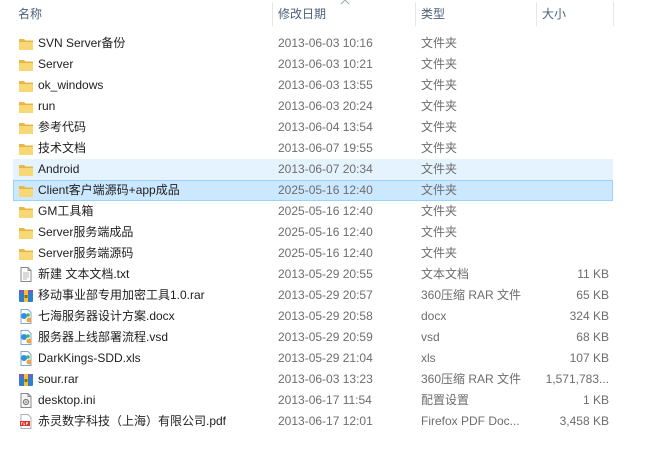  Describe the element at coordinates (155, 358) in the screenshot. I see `file-name: DarkKings-SDD.xls` at that location.